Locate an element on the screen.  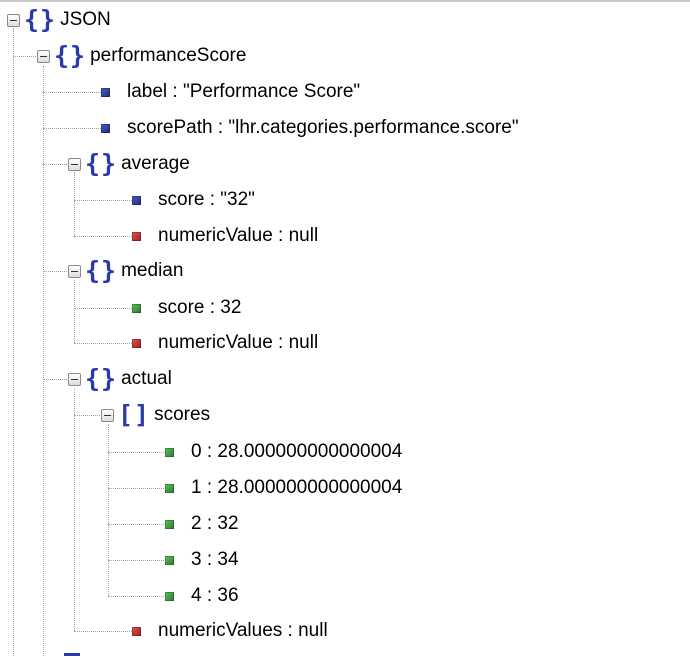
tree-leaf-numericvalues: numericValues : null is located at coordinates (228, 631).